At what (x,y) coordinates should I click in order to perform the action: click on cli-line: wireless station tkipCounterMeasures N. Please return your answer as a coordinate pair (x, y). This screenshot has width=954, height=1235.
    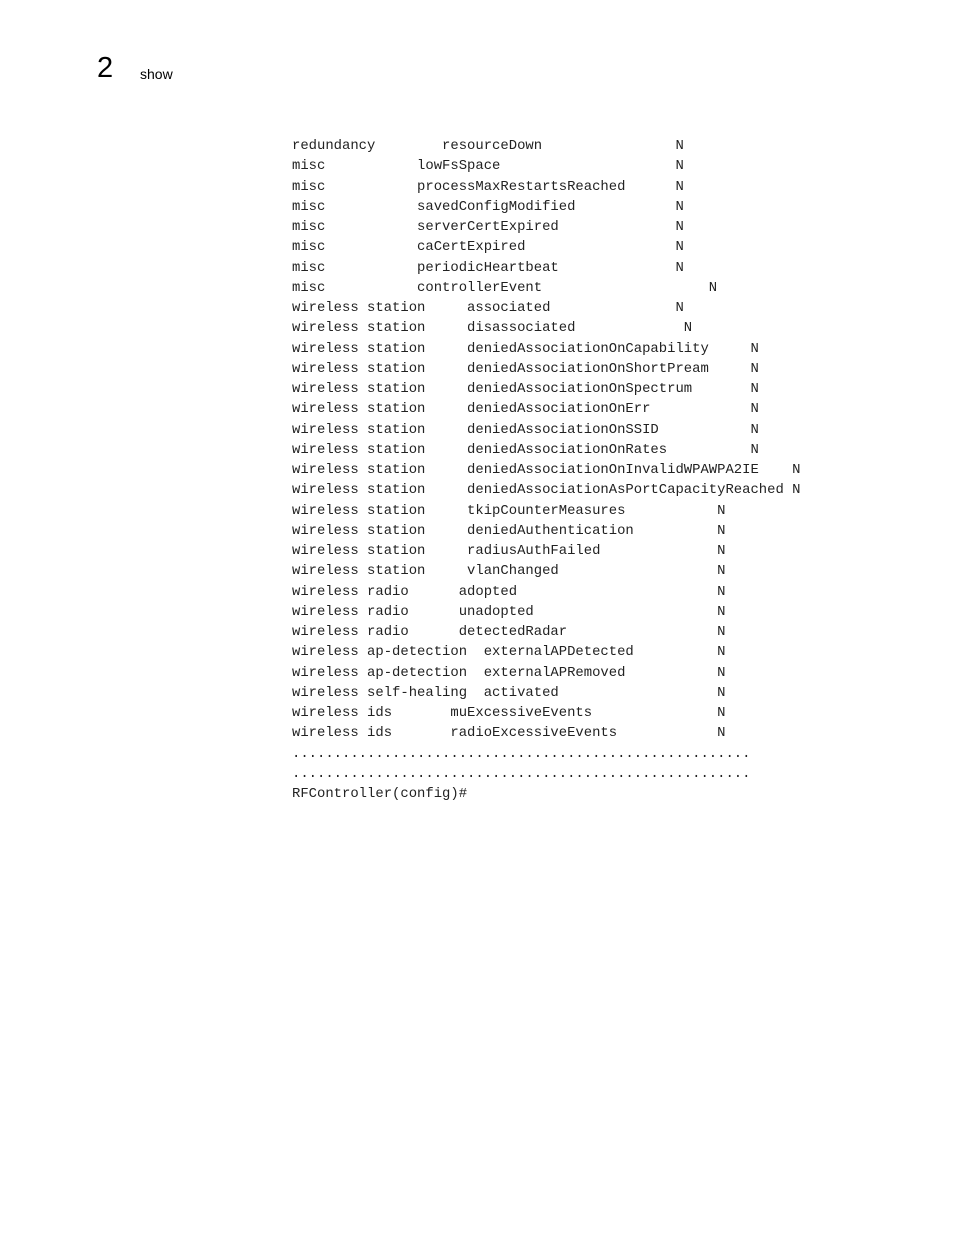
    Looking at the image, I should click on (509, 510).